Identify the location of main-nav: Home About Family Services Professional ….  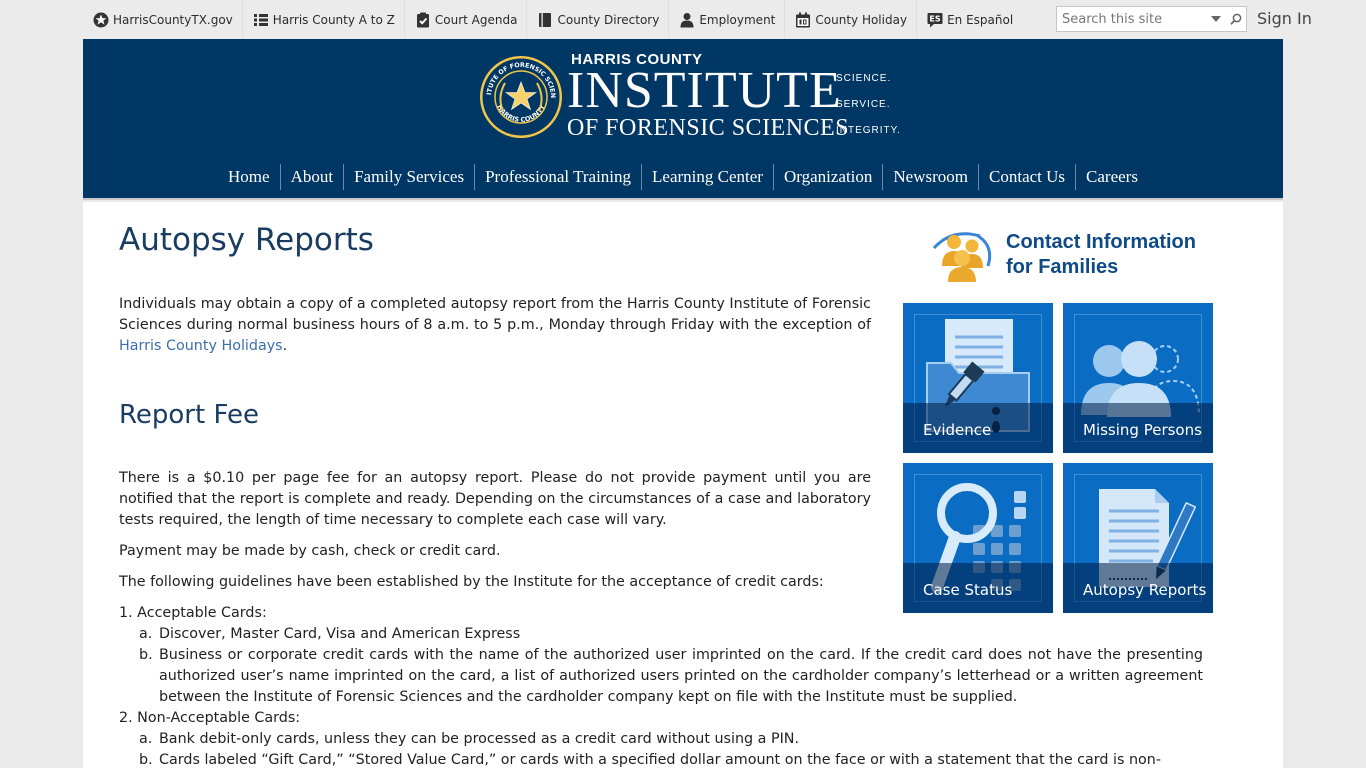
(683, 177).